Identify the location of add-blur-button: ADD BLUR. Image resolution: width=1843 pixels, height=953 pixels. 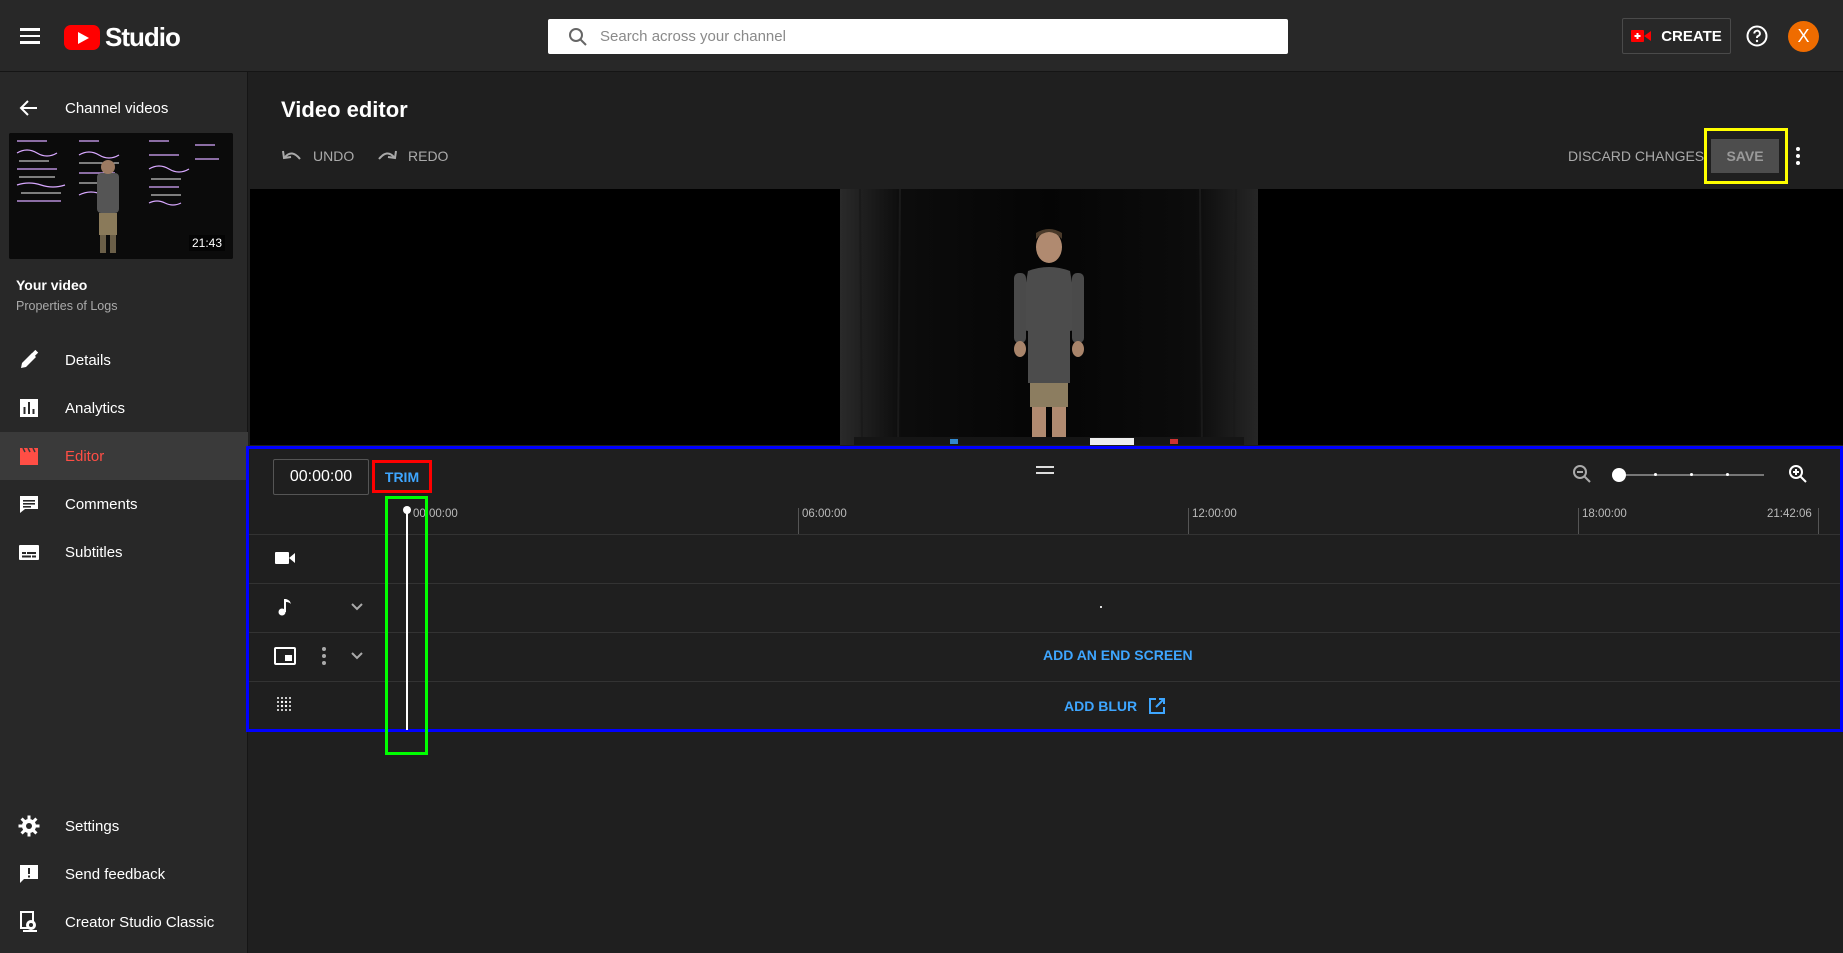
(1115, 706).